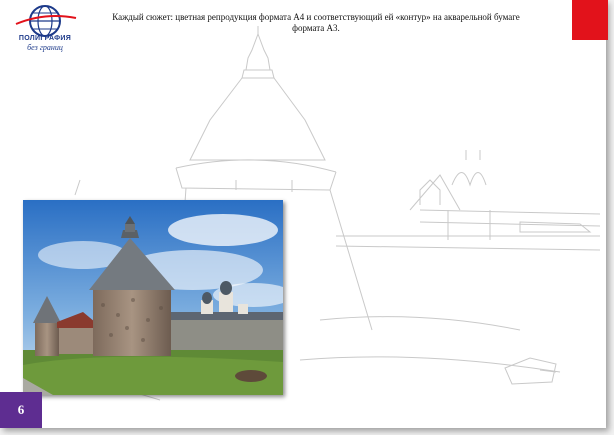 The image size is (614, 435). I want to click on corner-tab, so click(590, 20).